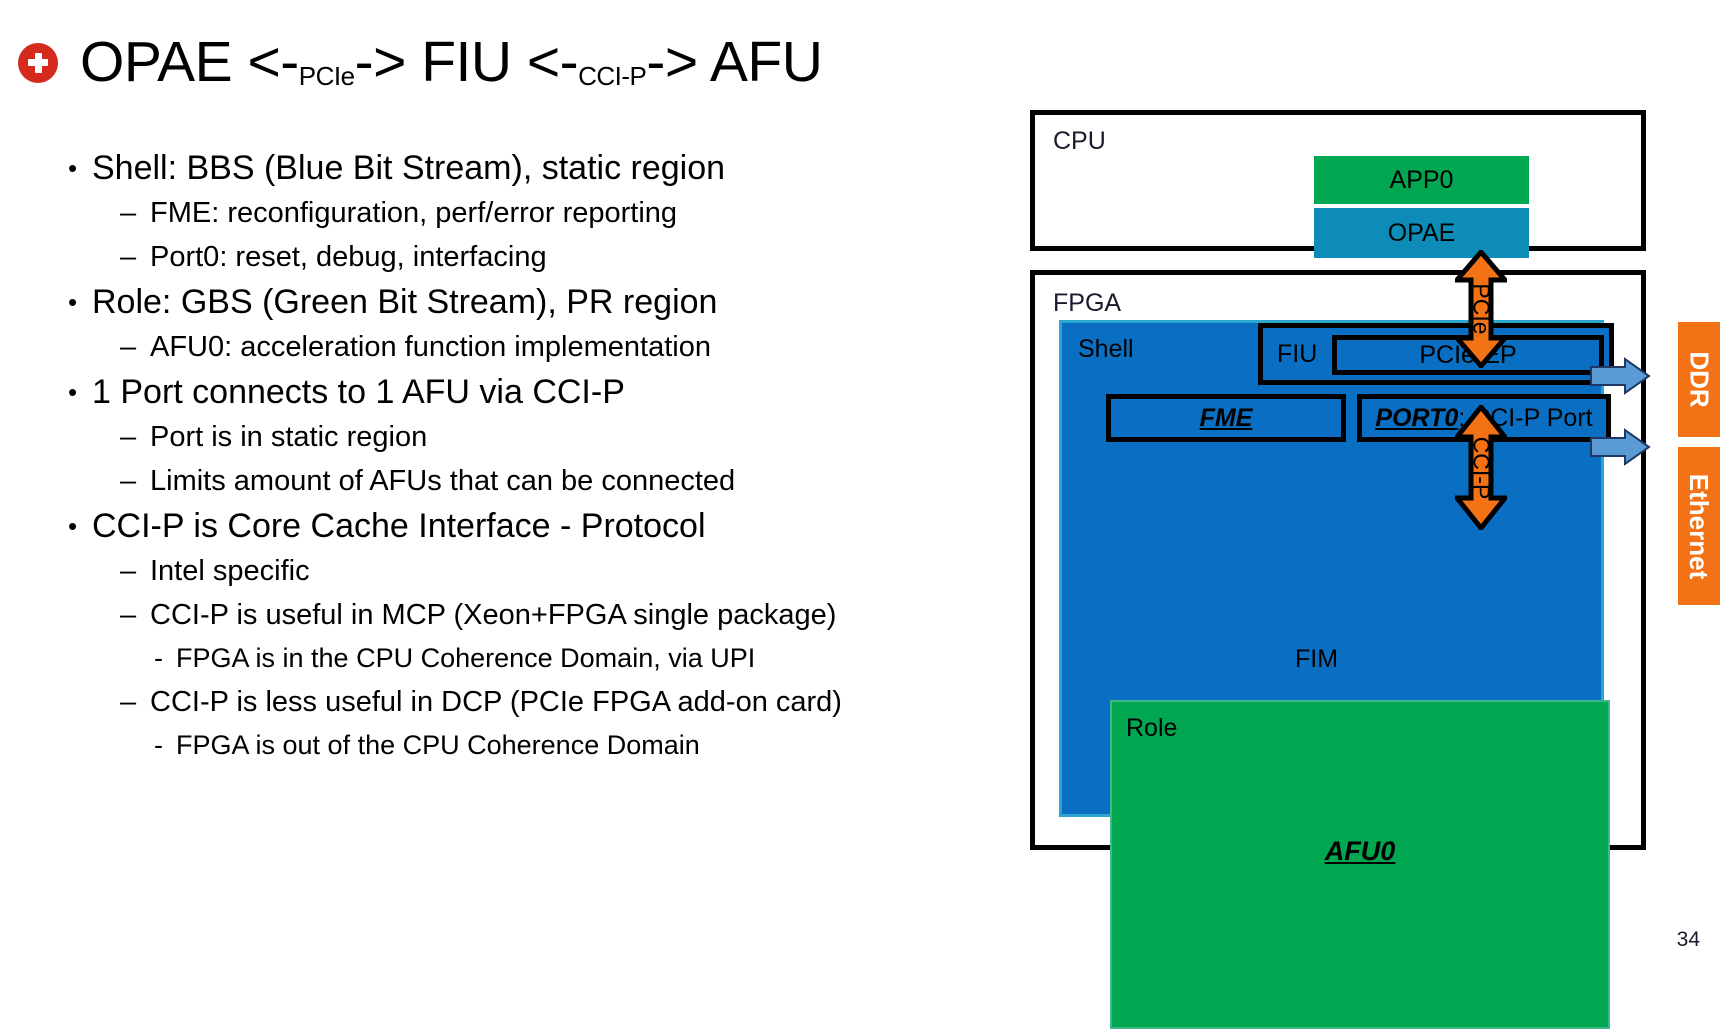  I want to click on slide-title-row: OPAE <-PCIe-> FIU <-CCI-P-> AFU, so click(420, 62).